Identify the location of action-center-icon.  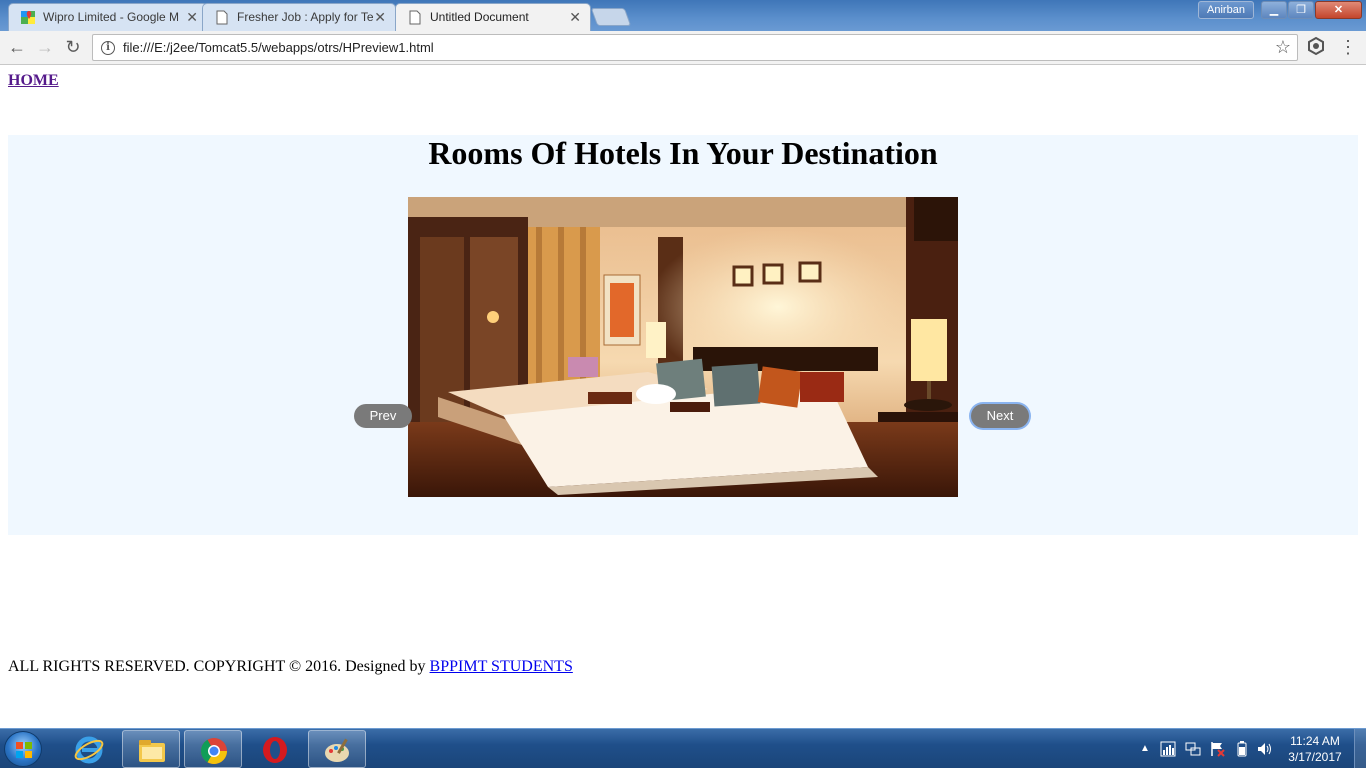
(1218, 749).